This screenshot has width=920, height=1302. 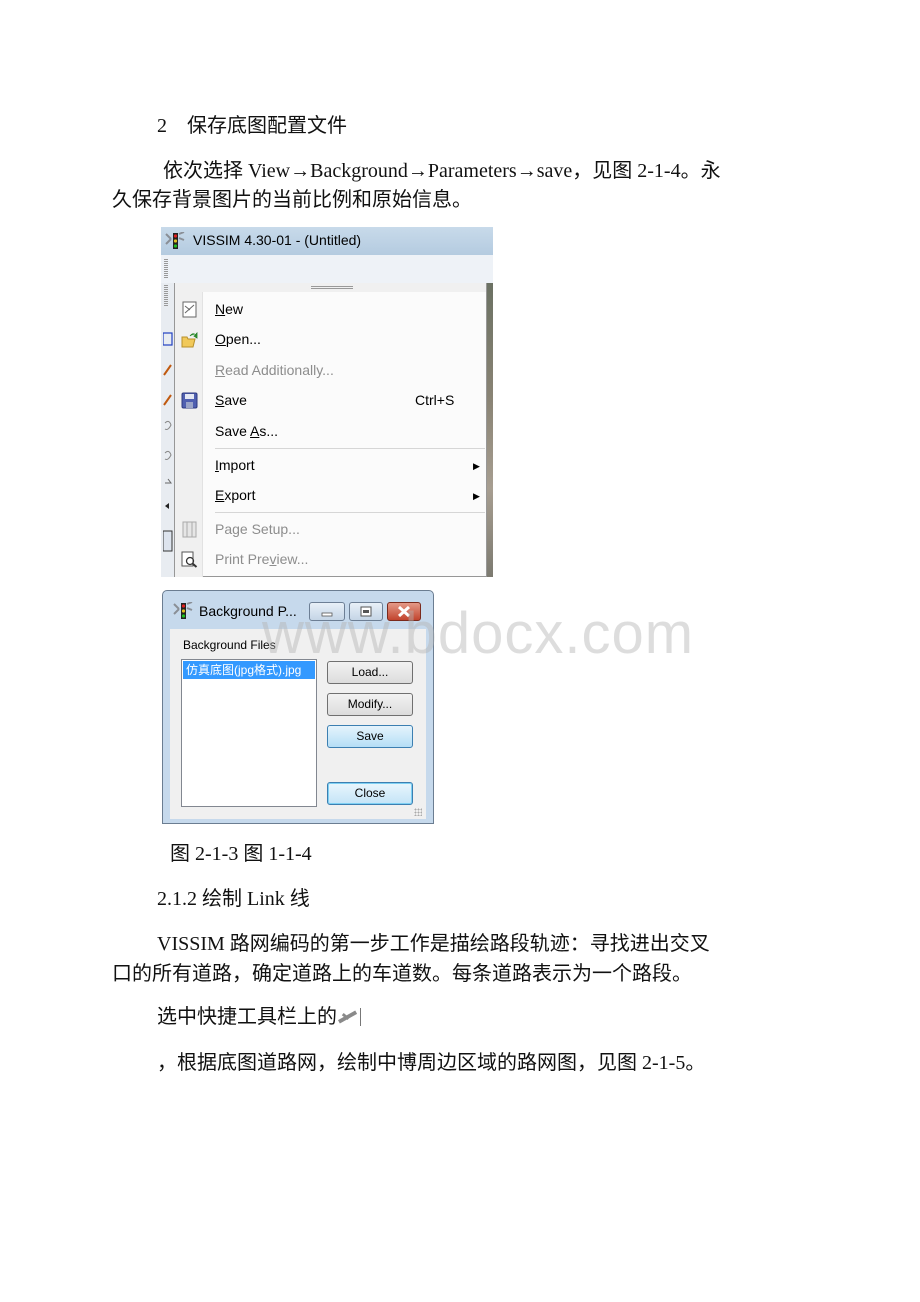 What do you see at coordinates (490, 430) in the screenshot?
I see `map-background` at bounding box center [490, 430].